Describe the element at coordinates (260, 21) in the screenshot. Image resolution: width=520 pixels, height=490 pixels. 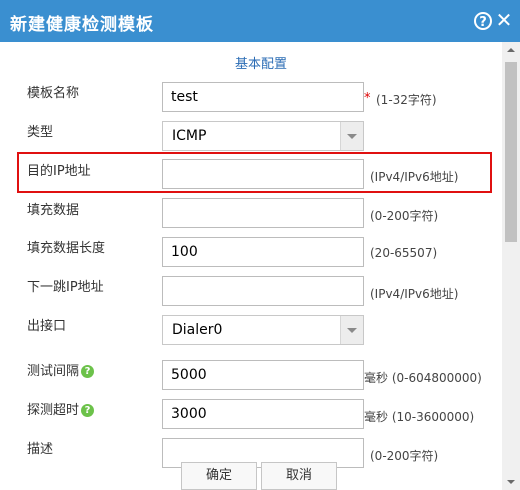
I see `dialog-titlebar: 新建健康检测模板 ? ✕` at that location.